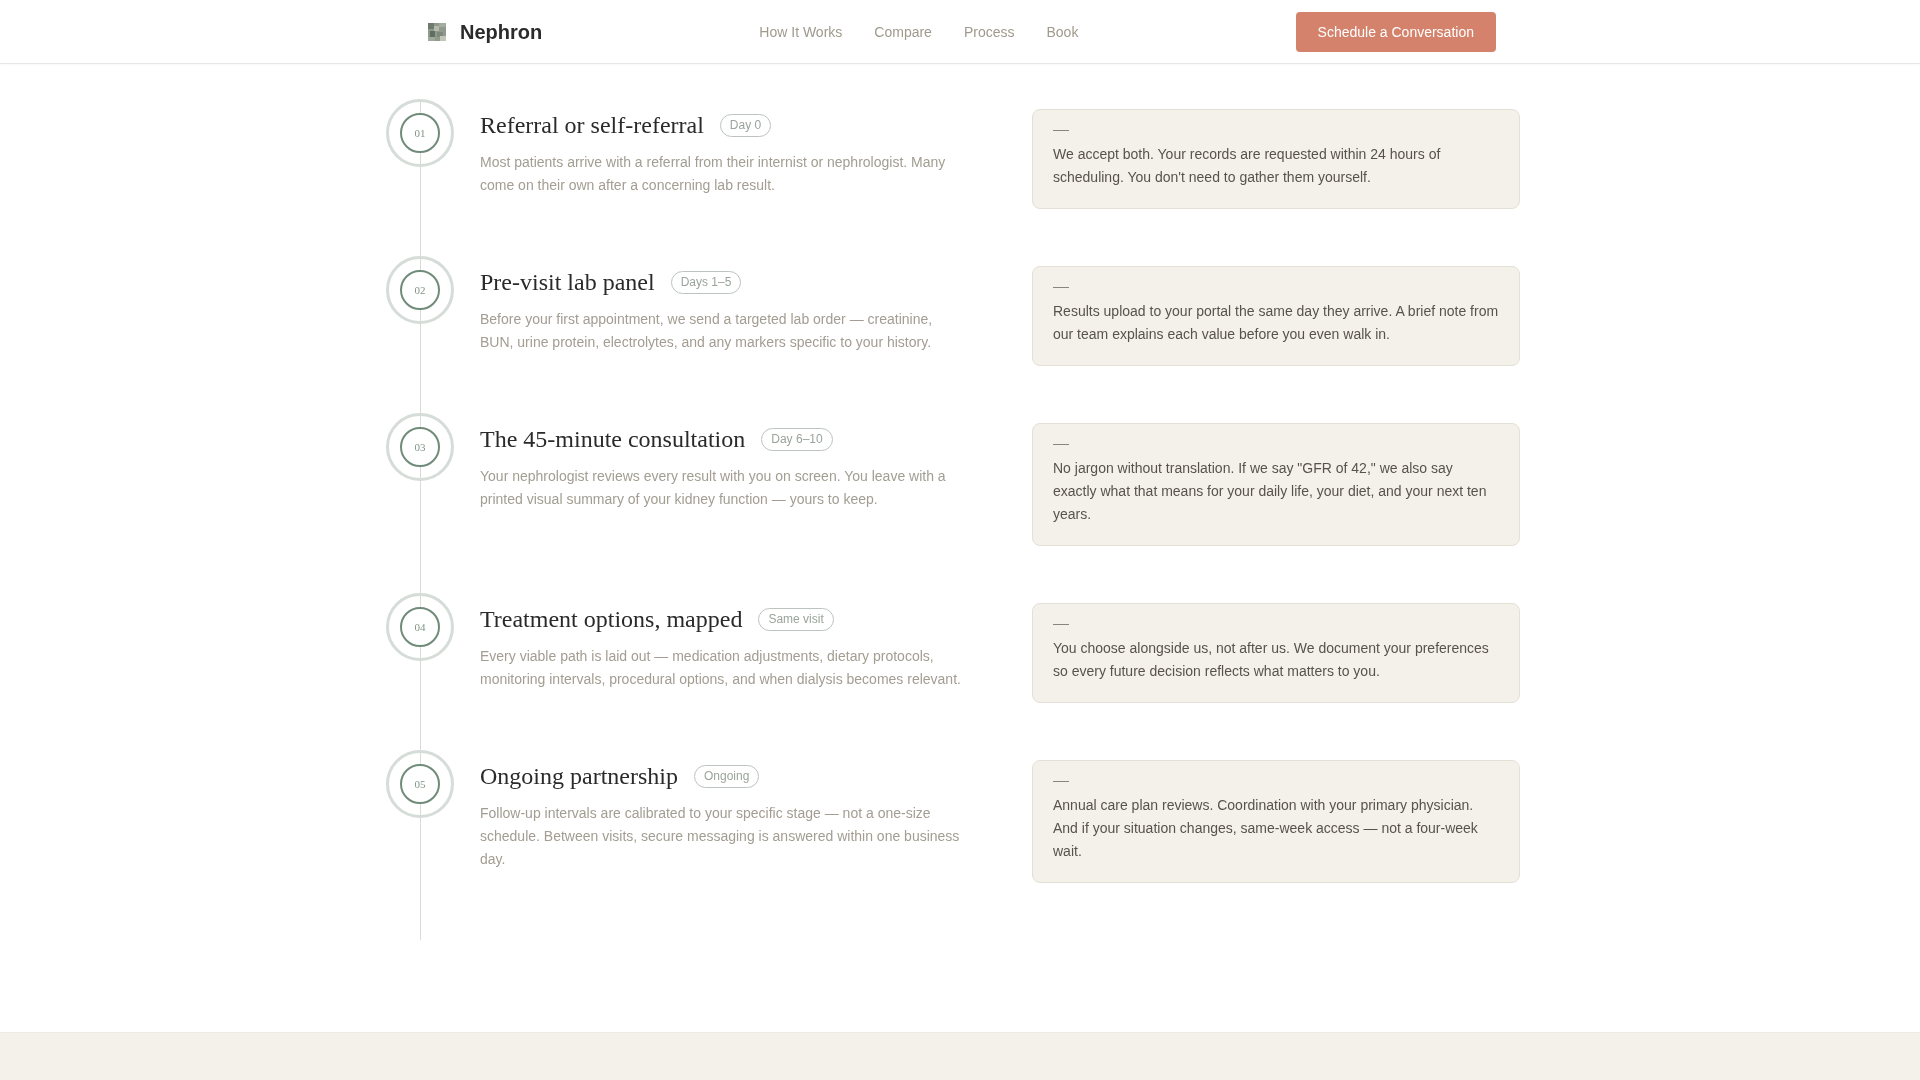 This screenshot has height=1080, width=1920. Describe the element at coordinates (420, 290) in the screenshot. I see `step-number: 02` at that location.